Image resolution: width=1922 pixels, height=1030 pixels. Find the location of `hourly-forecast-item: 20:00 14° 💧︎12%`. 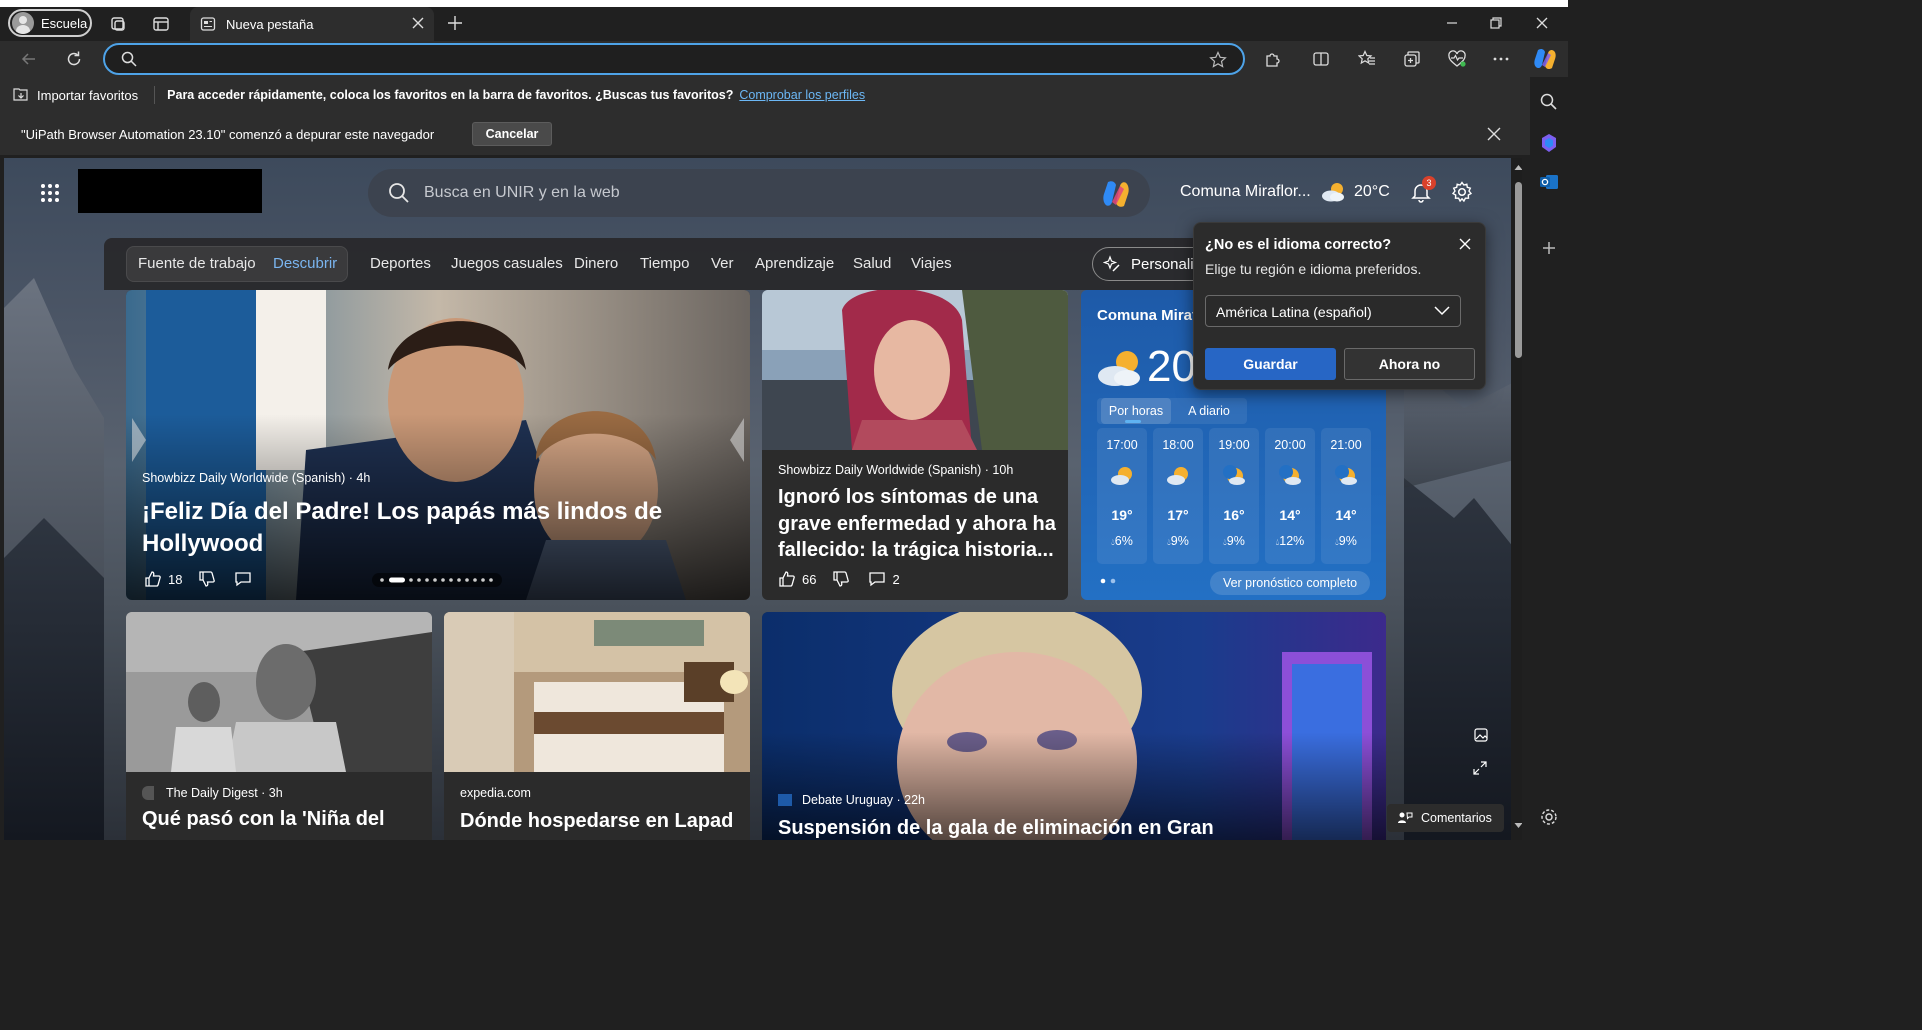

hourly-forecast-item: 20:00 14° 💧︎12% is located at coordinates (1290, 496).